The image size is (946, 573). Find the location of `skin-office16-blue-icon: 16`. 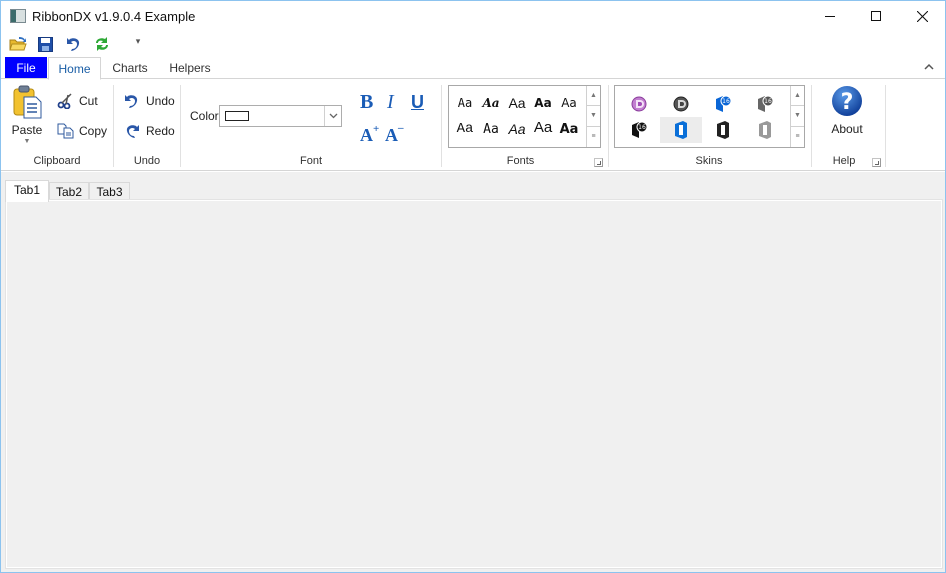

skin-office16-blue-icon: 16 is located at coordinates (723, 104).